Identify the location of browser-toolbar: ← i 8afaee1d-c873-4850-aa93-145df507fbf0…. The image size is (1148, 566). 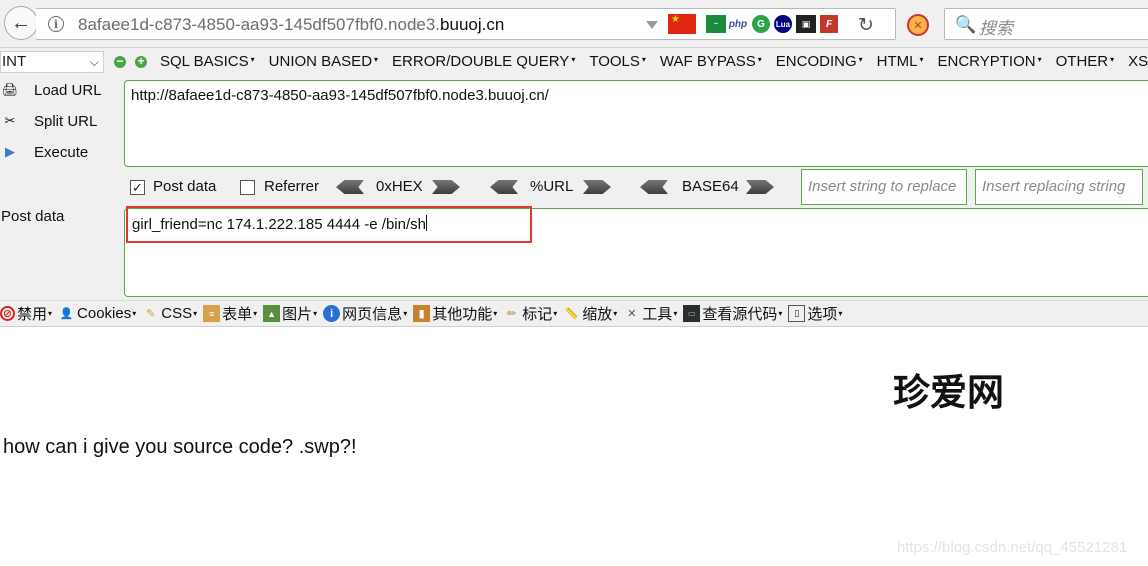
(574, 24).